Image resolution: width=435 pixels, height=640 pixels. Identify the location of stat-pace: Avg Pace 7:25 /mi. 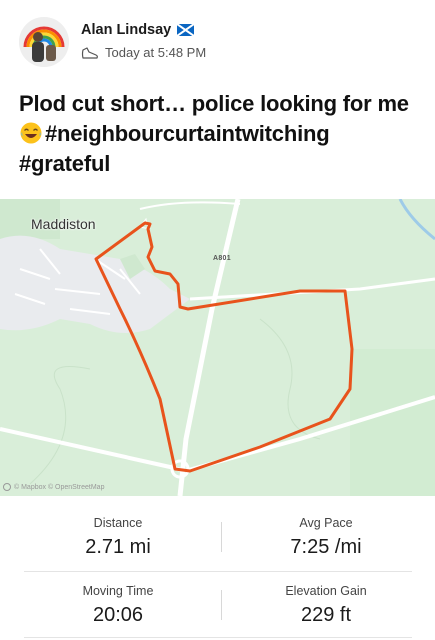
(326, 537).